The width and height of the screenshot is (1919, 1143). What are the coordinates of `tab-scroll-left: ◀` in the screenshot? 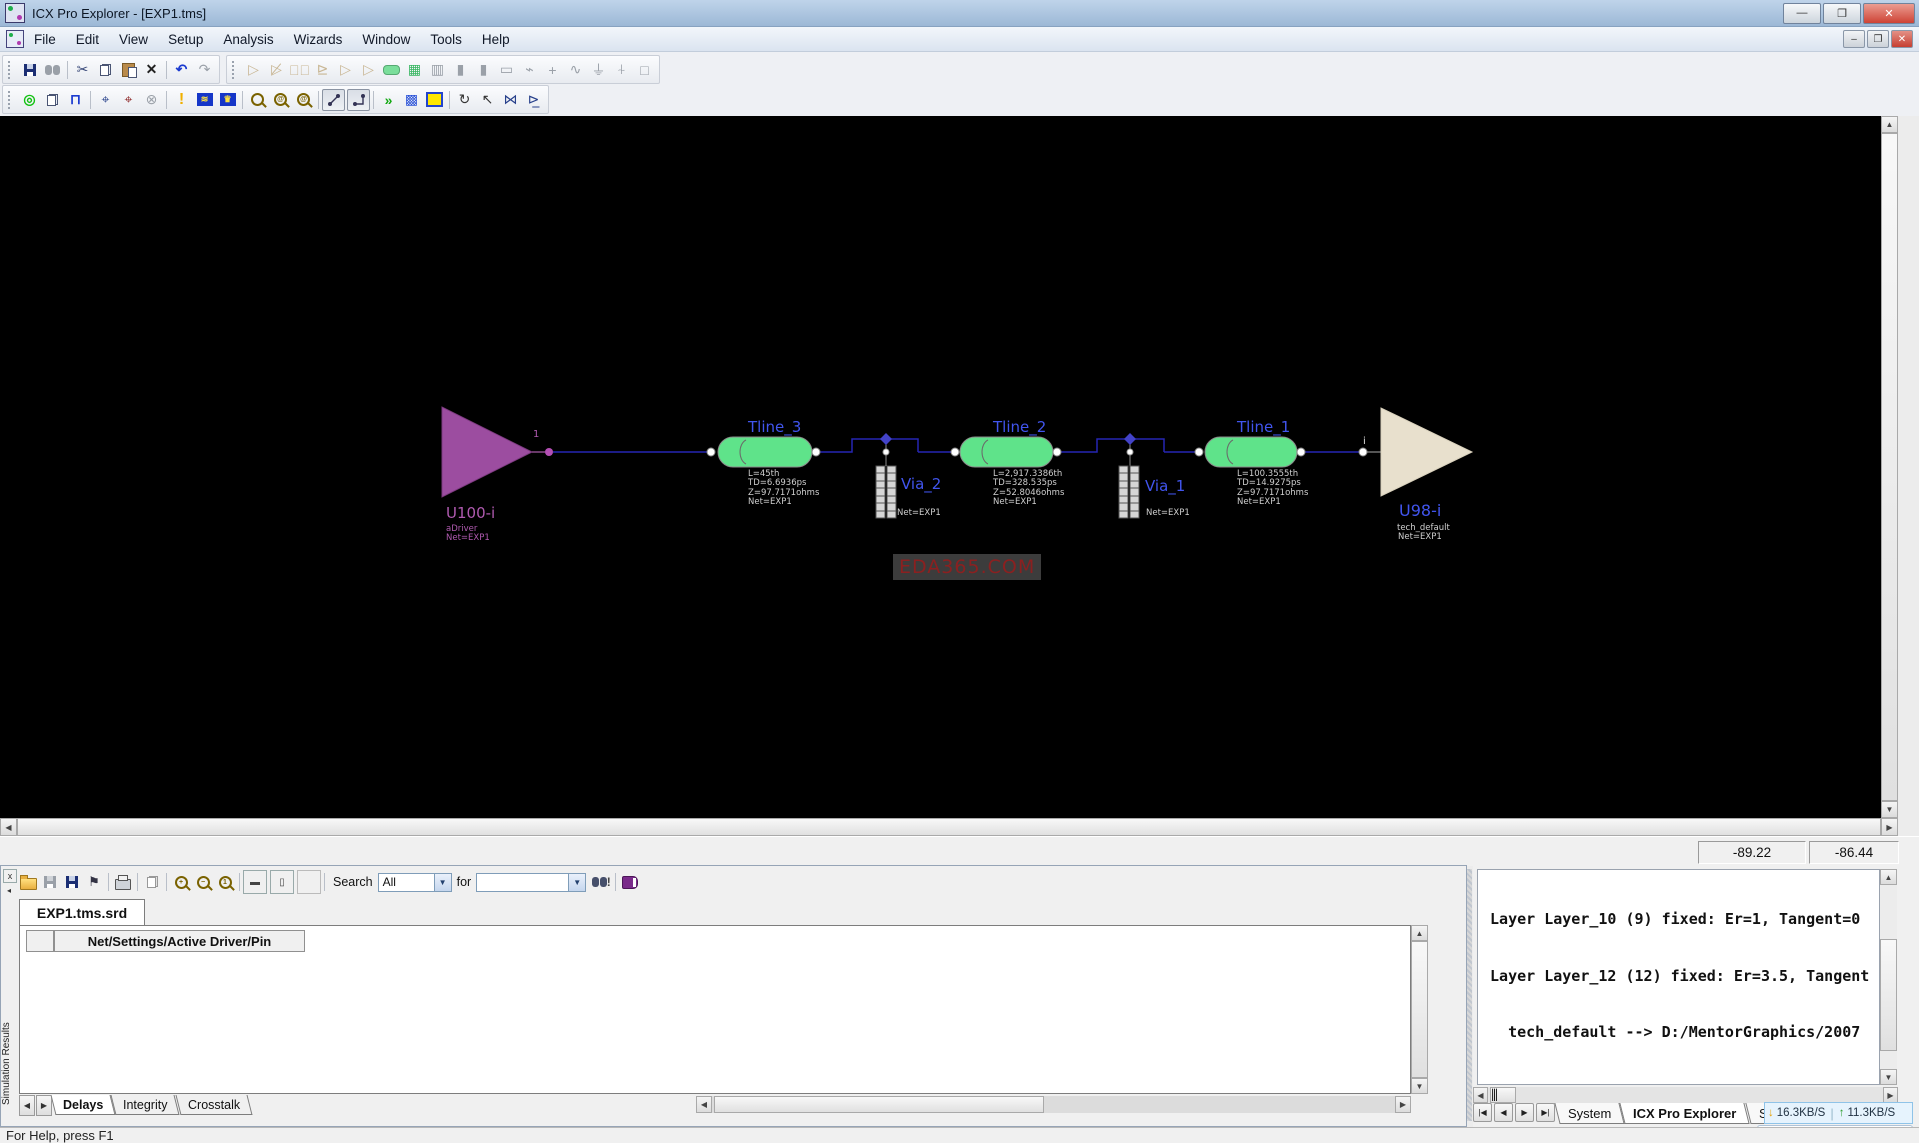 It's located at (27, 1105).